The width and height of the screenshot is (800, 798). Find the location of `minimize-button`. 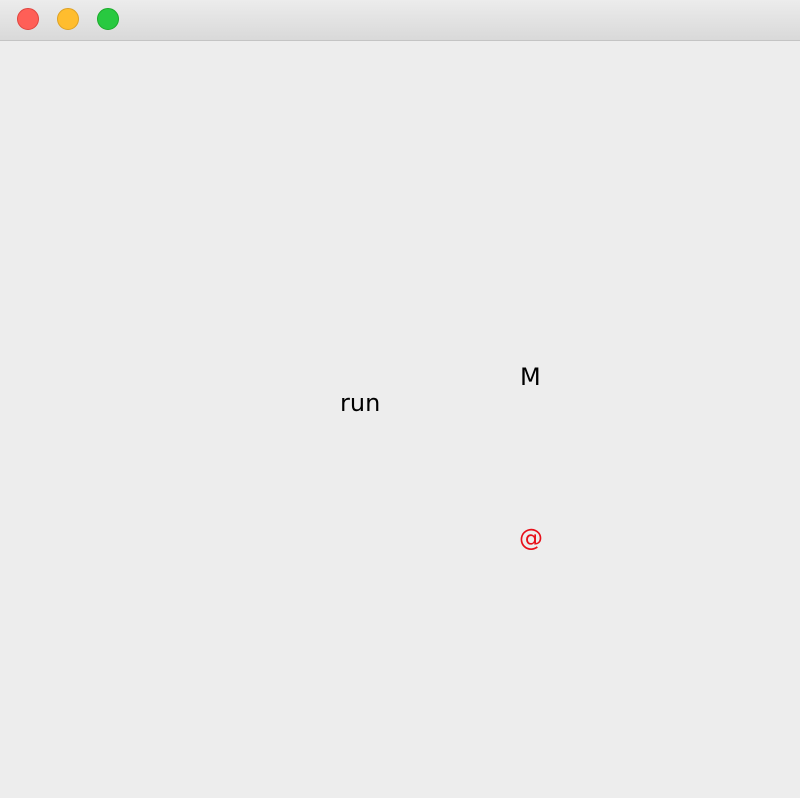

minimize-button is located at coordinates (68, 19).